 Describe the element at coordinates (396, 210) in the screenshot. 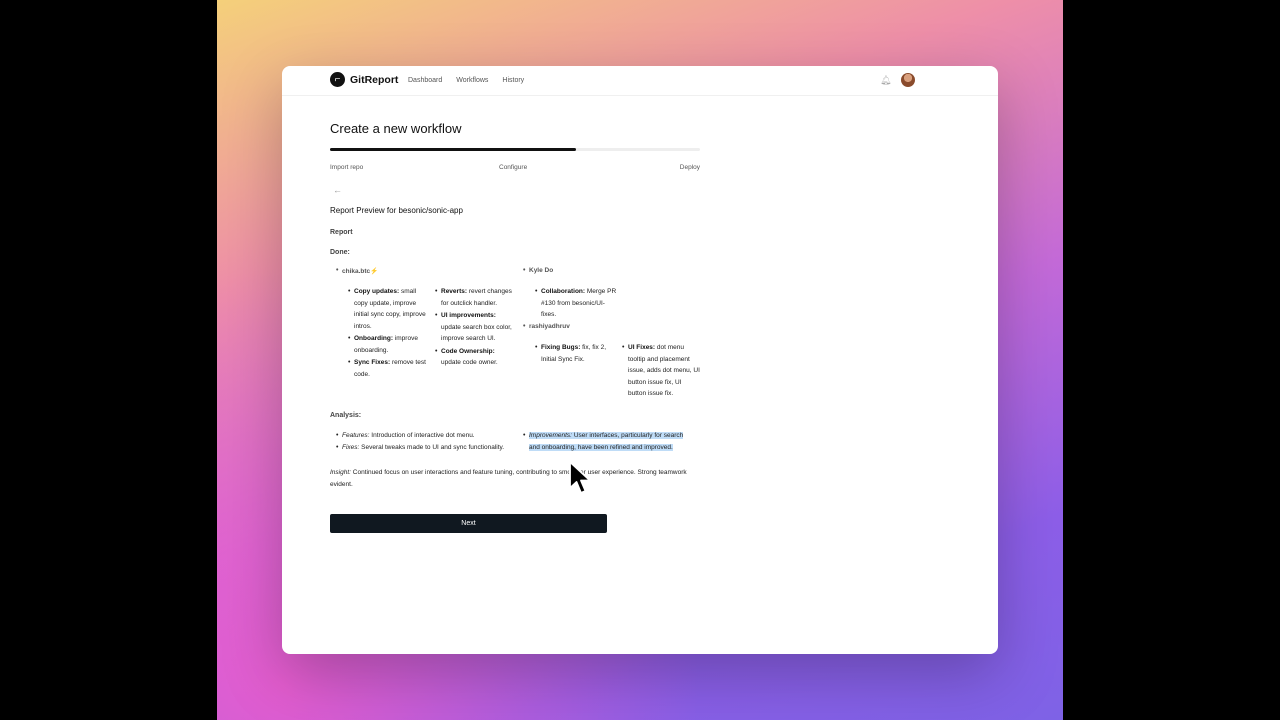

I see `report-preview-title: Report Preview for besonic/sonic-app` at that location.